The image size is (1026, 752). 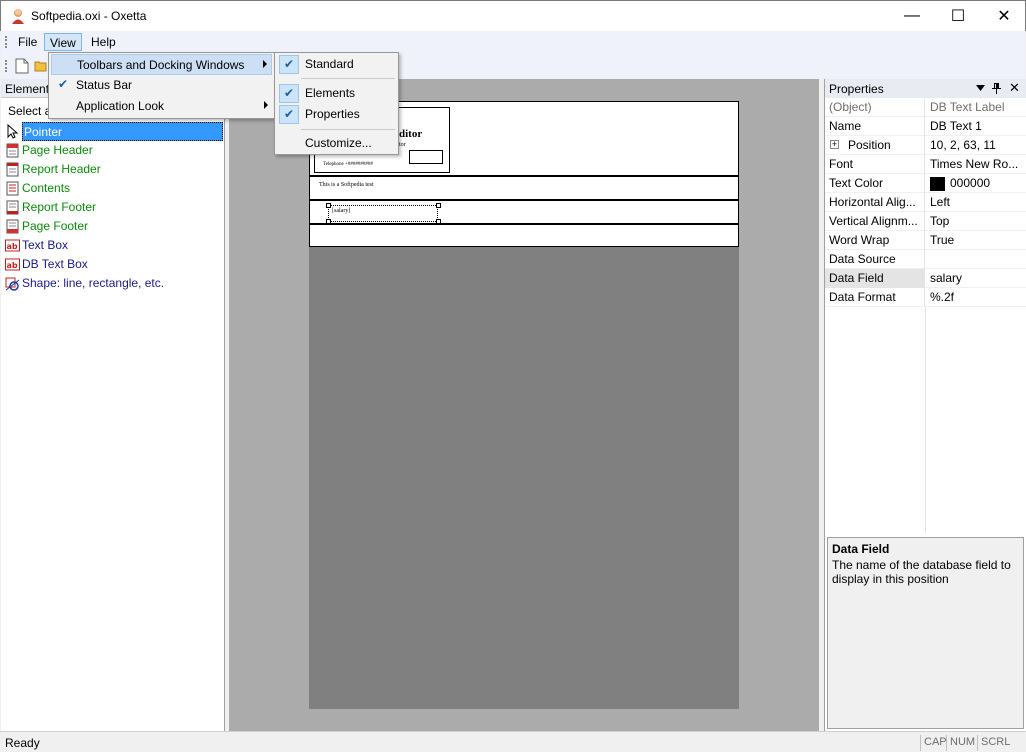 I want to click on report-footer-icon, so click(x=12, y=207).